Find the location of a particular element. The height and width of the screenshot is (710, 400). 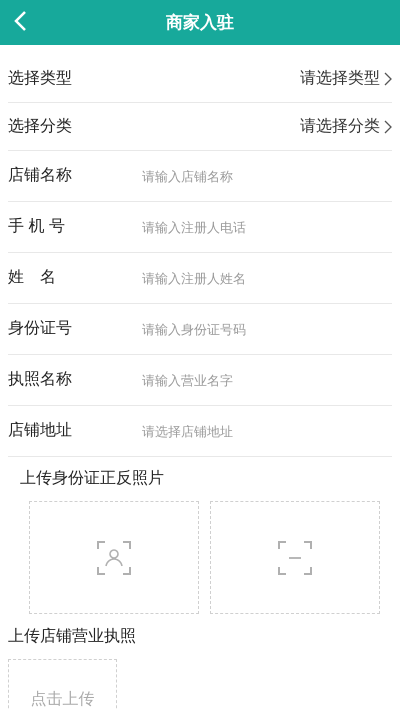

select-row: 选择分类 请选择分类 is located at coordinates (200, 127).